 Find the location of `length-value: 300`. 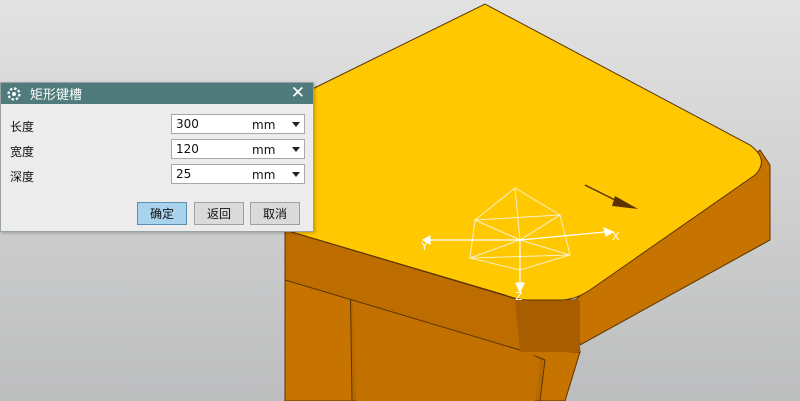

length-value: 300 is located at coordinates (187, 124).